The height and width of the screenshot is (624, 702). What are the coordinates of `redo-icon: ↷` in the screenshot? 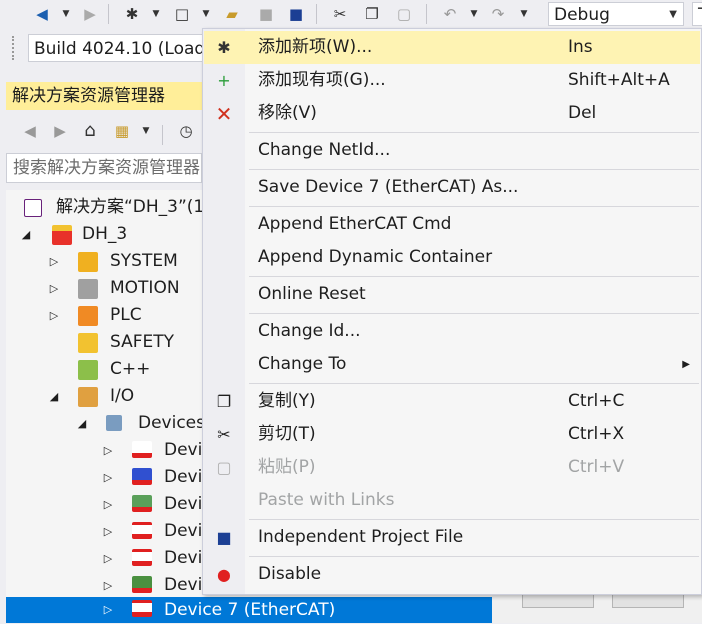 It's located at (498, 14).